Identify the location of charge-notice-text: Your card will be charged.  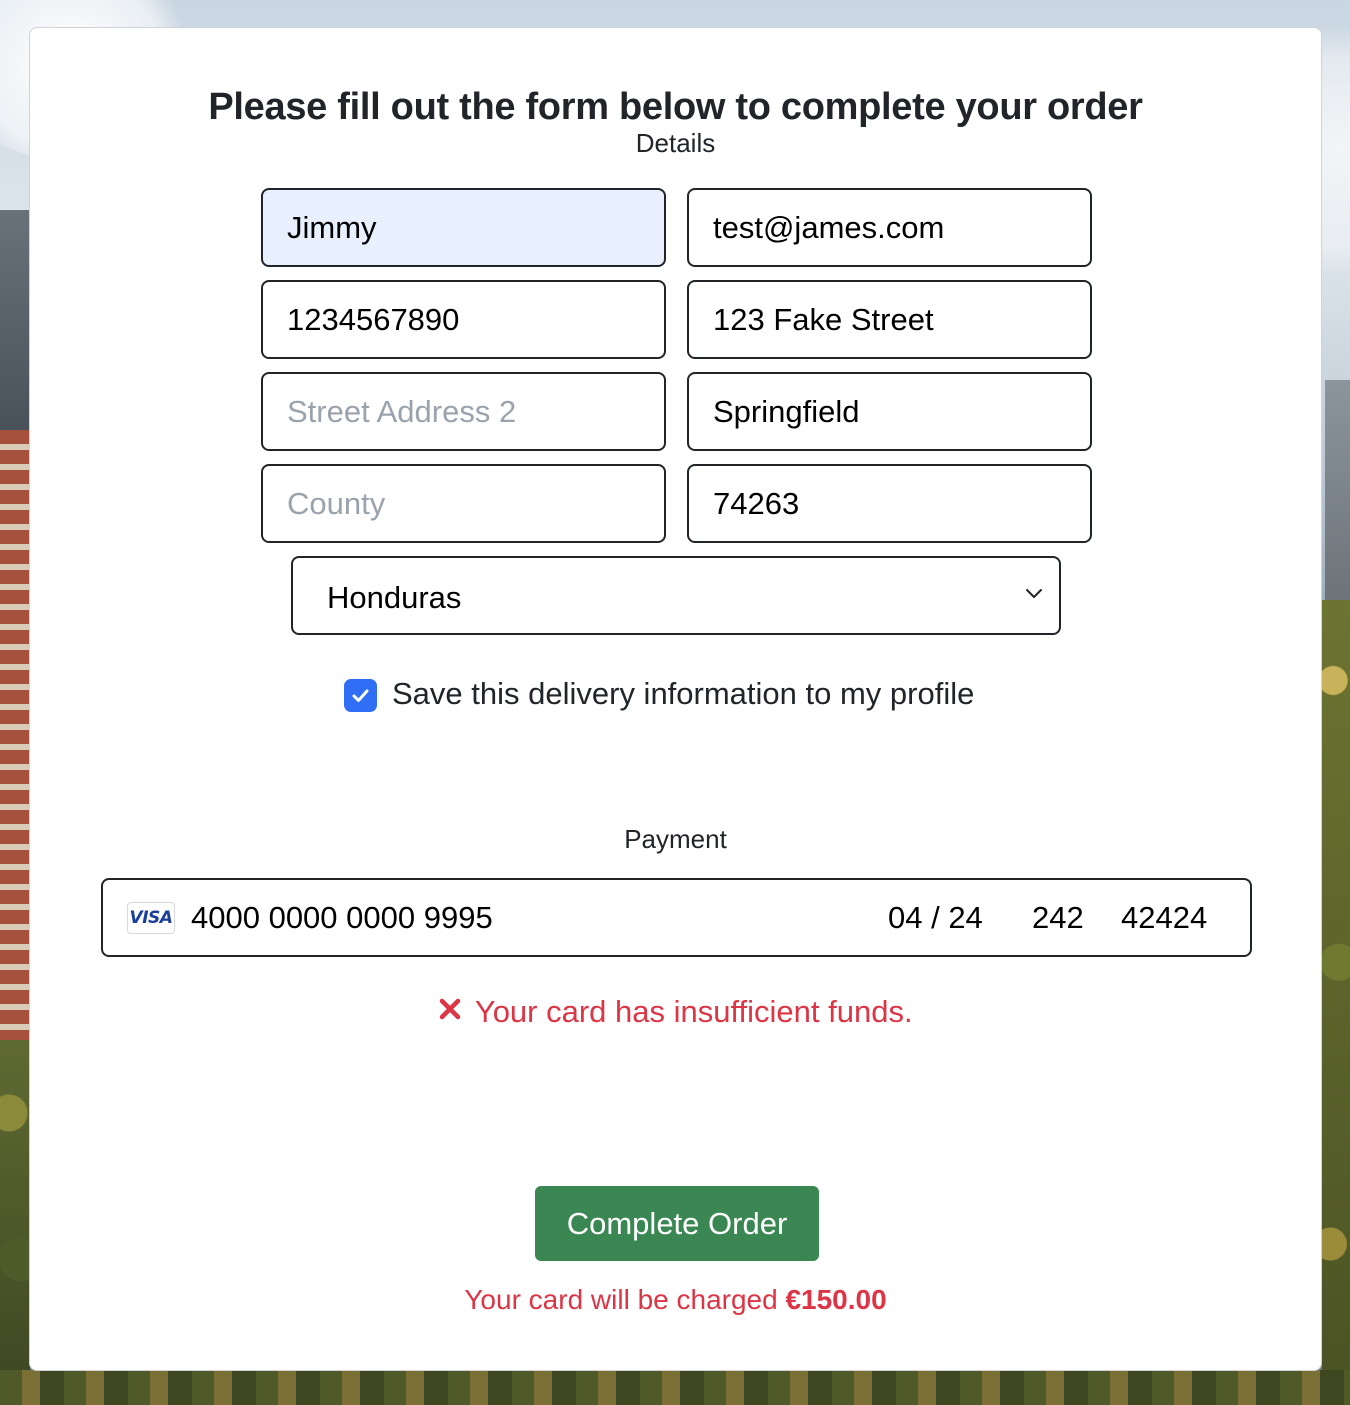
(625, 1299).